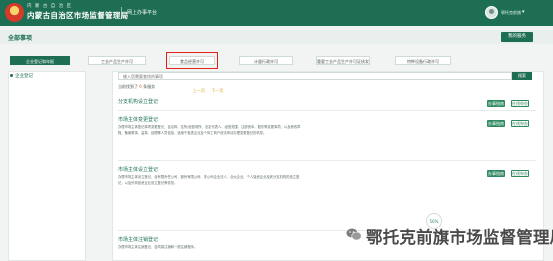  What do you see at coordinates (192, 60) in the screenshot?
I see `tab-highlight-box` at bounding box center [192, 60].